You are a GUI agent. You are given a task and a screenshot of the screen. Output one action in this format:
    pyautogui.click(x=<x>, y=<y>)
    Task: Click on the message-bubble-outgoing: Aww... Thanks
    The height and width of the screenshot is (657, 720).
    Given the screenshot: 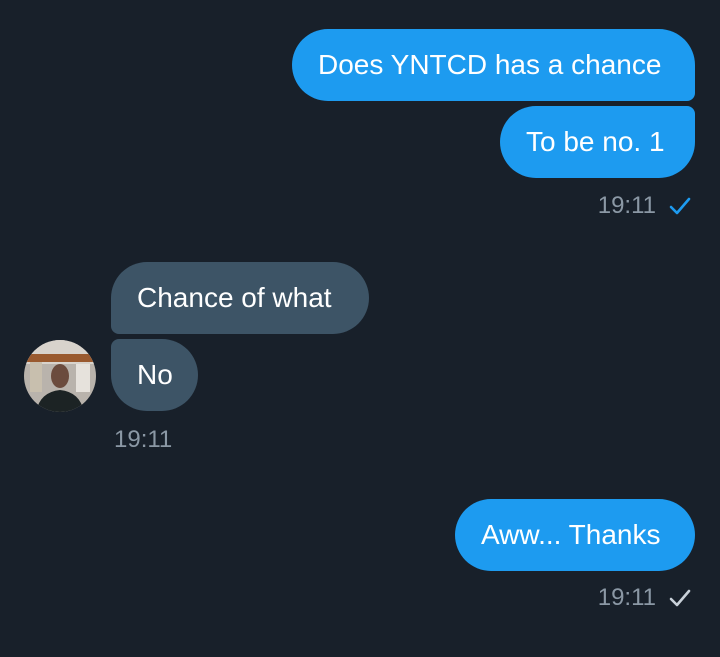 What is the action you would take?
    pyautogui.click(x=575, y=535)
    